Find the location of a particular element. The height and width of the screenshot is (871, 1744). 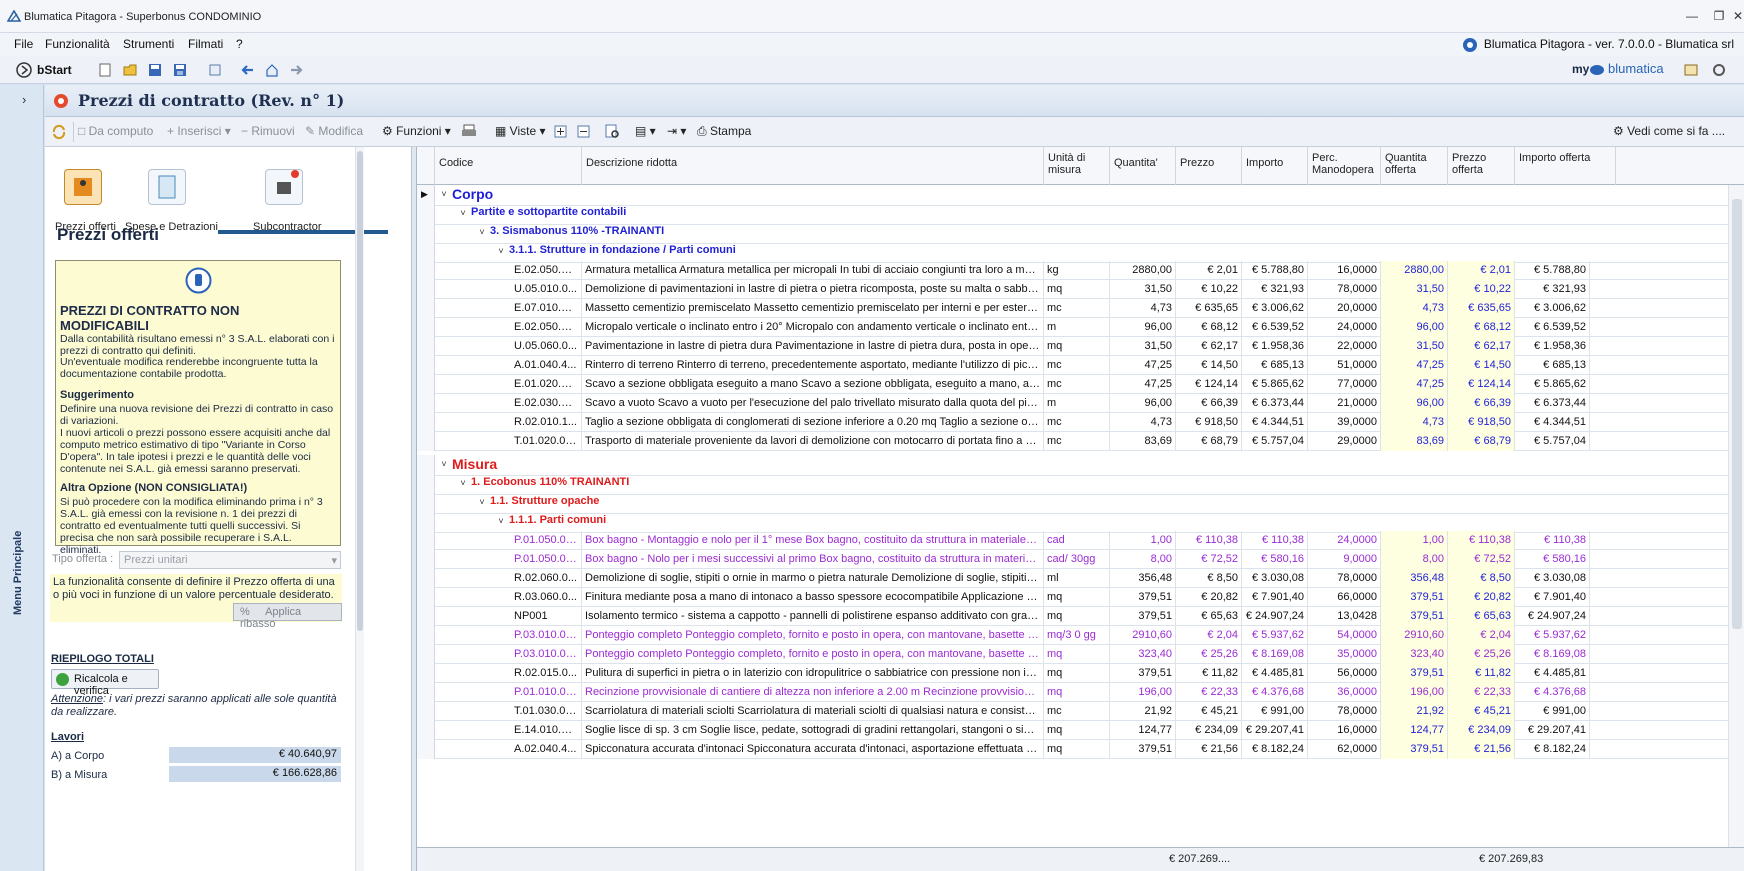

hdr-unita: Unità di misura is located at coordinates (1077, 166).